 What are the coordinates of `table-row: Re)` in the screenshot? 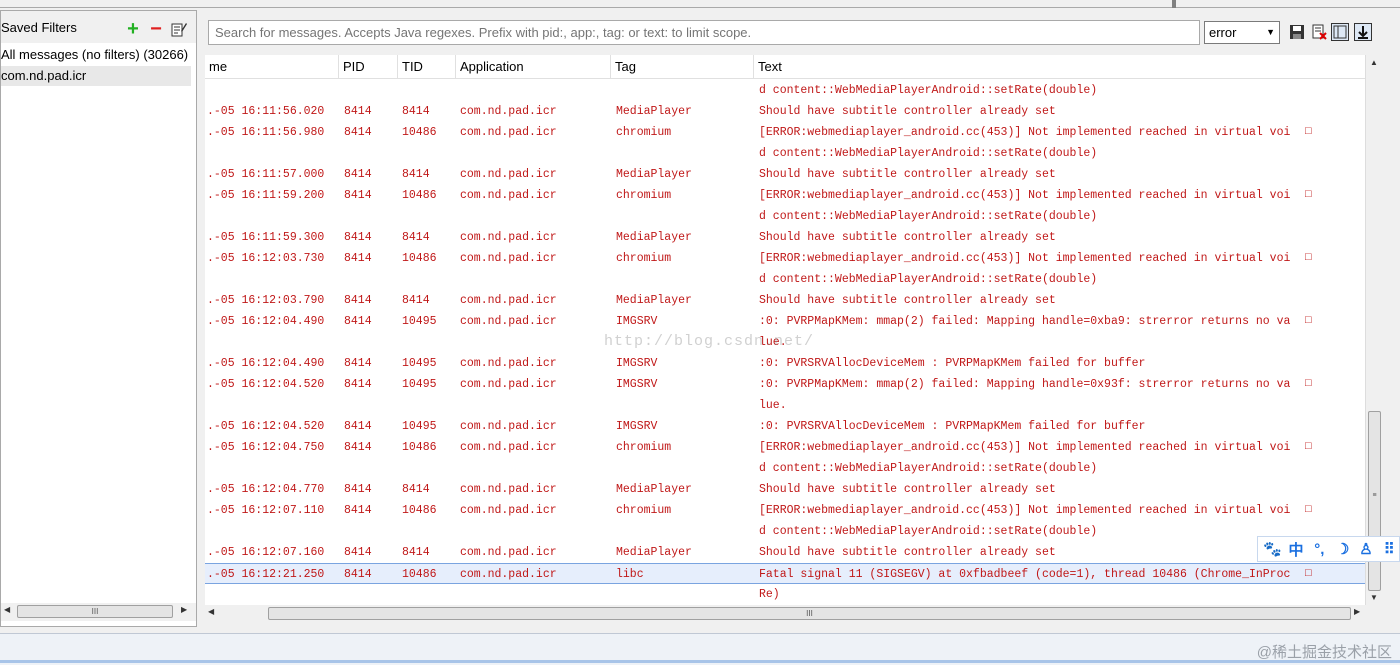 It's located at (785, 594).